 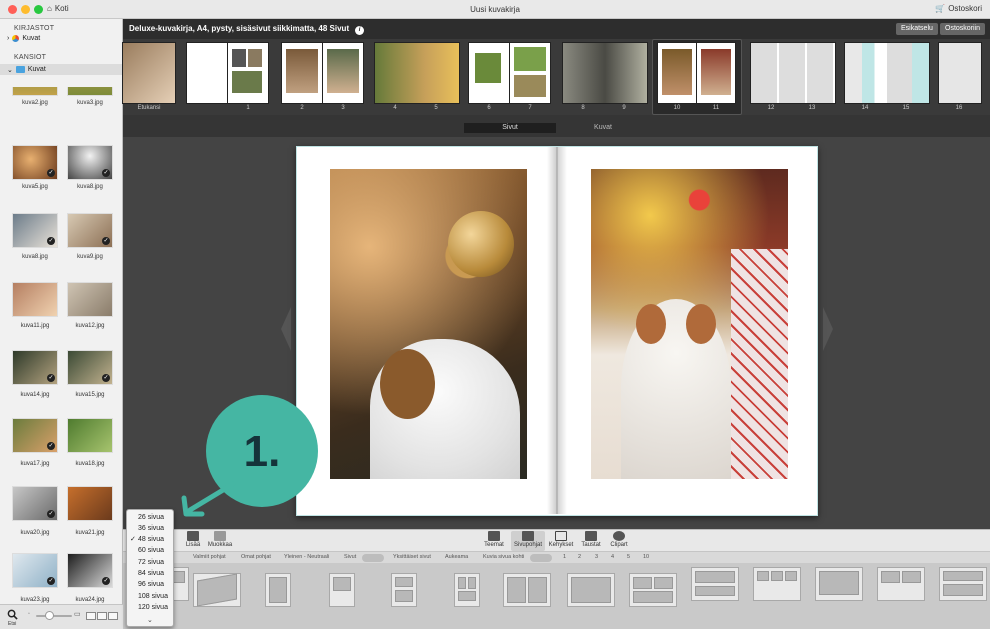 What do you see at coordinates (510, 128) in the screenshot?
I see `tab-pages: Sivut` at bounding box center [510, 128].